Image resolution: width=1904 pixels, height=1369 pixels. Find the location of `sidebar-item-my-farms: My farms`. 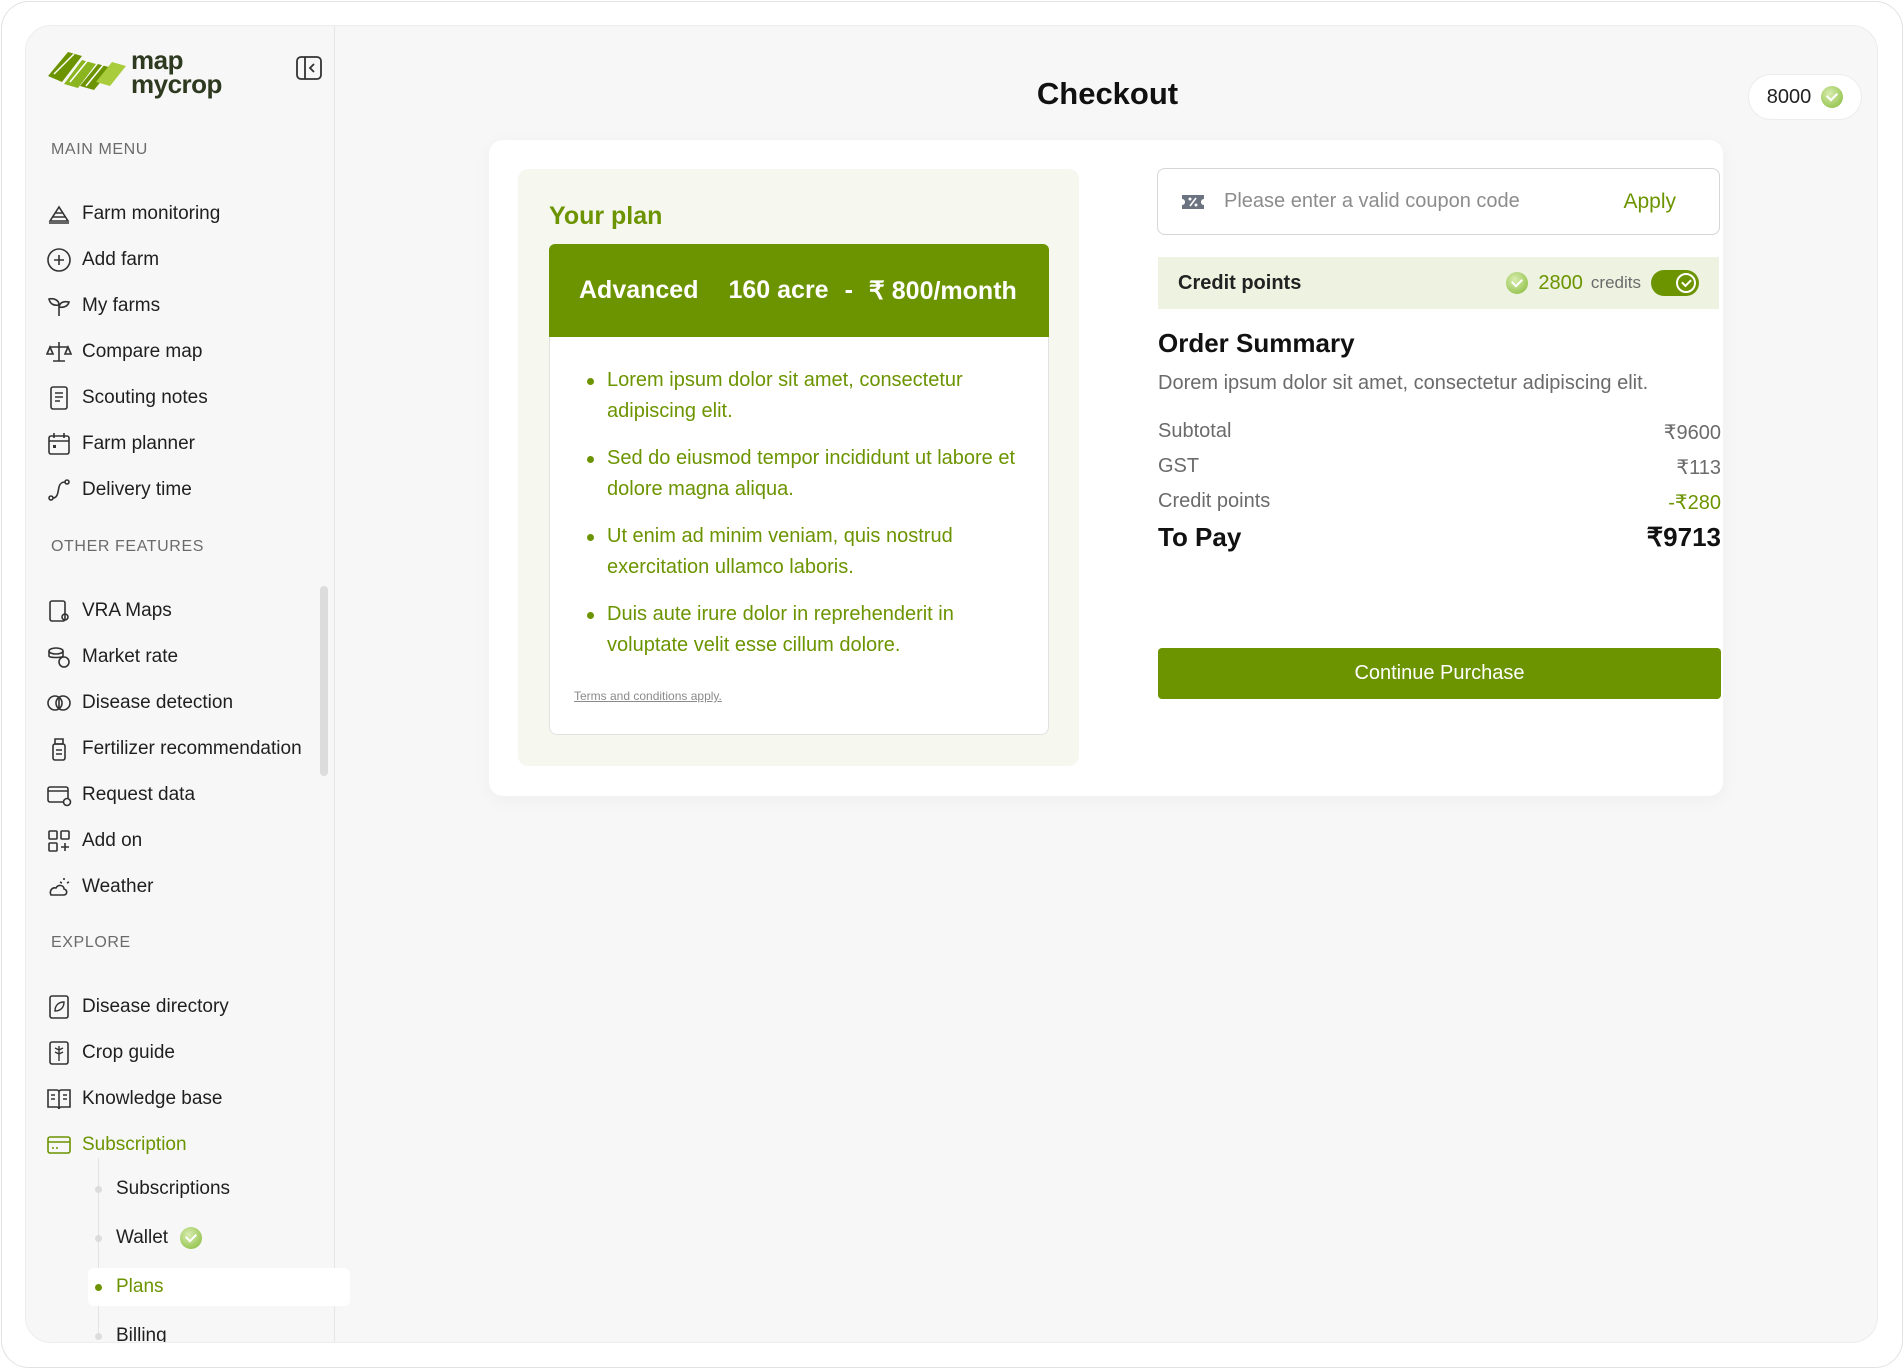

sidebar-item-my-farms: My farms is located at coordinates (186, 306).